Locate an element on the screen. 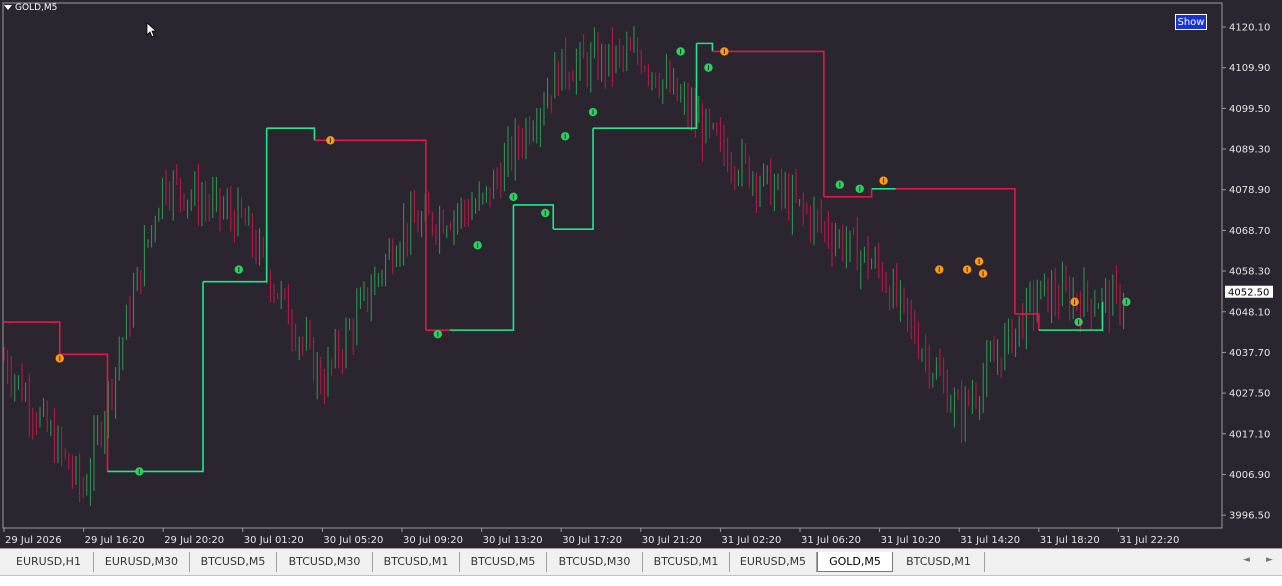  toolbox-strip is located at coordinates (641, 580).